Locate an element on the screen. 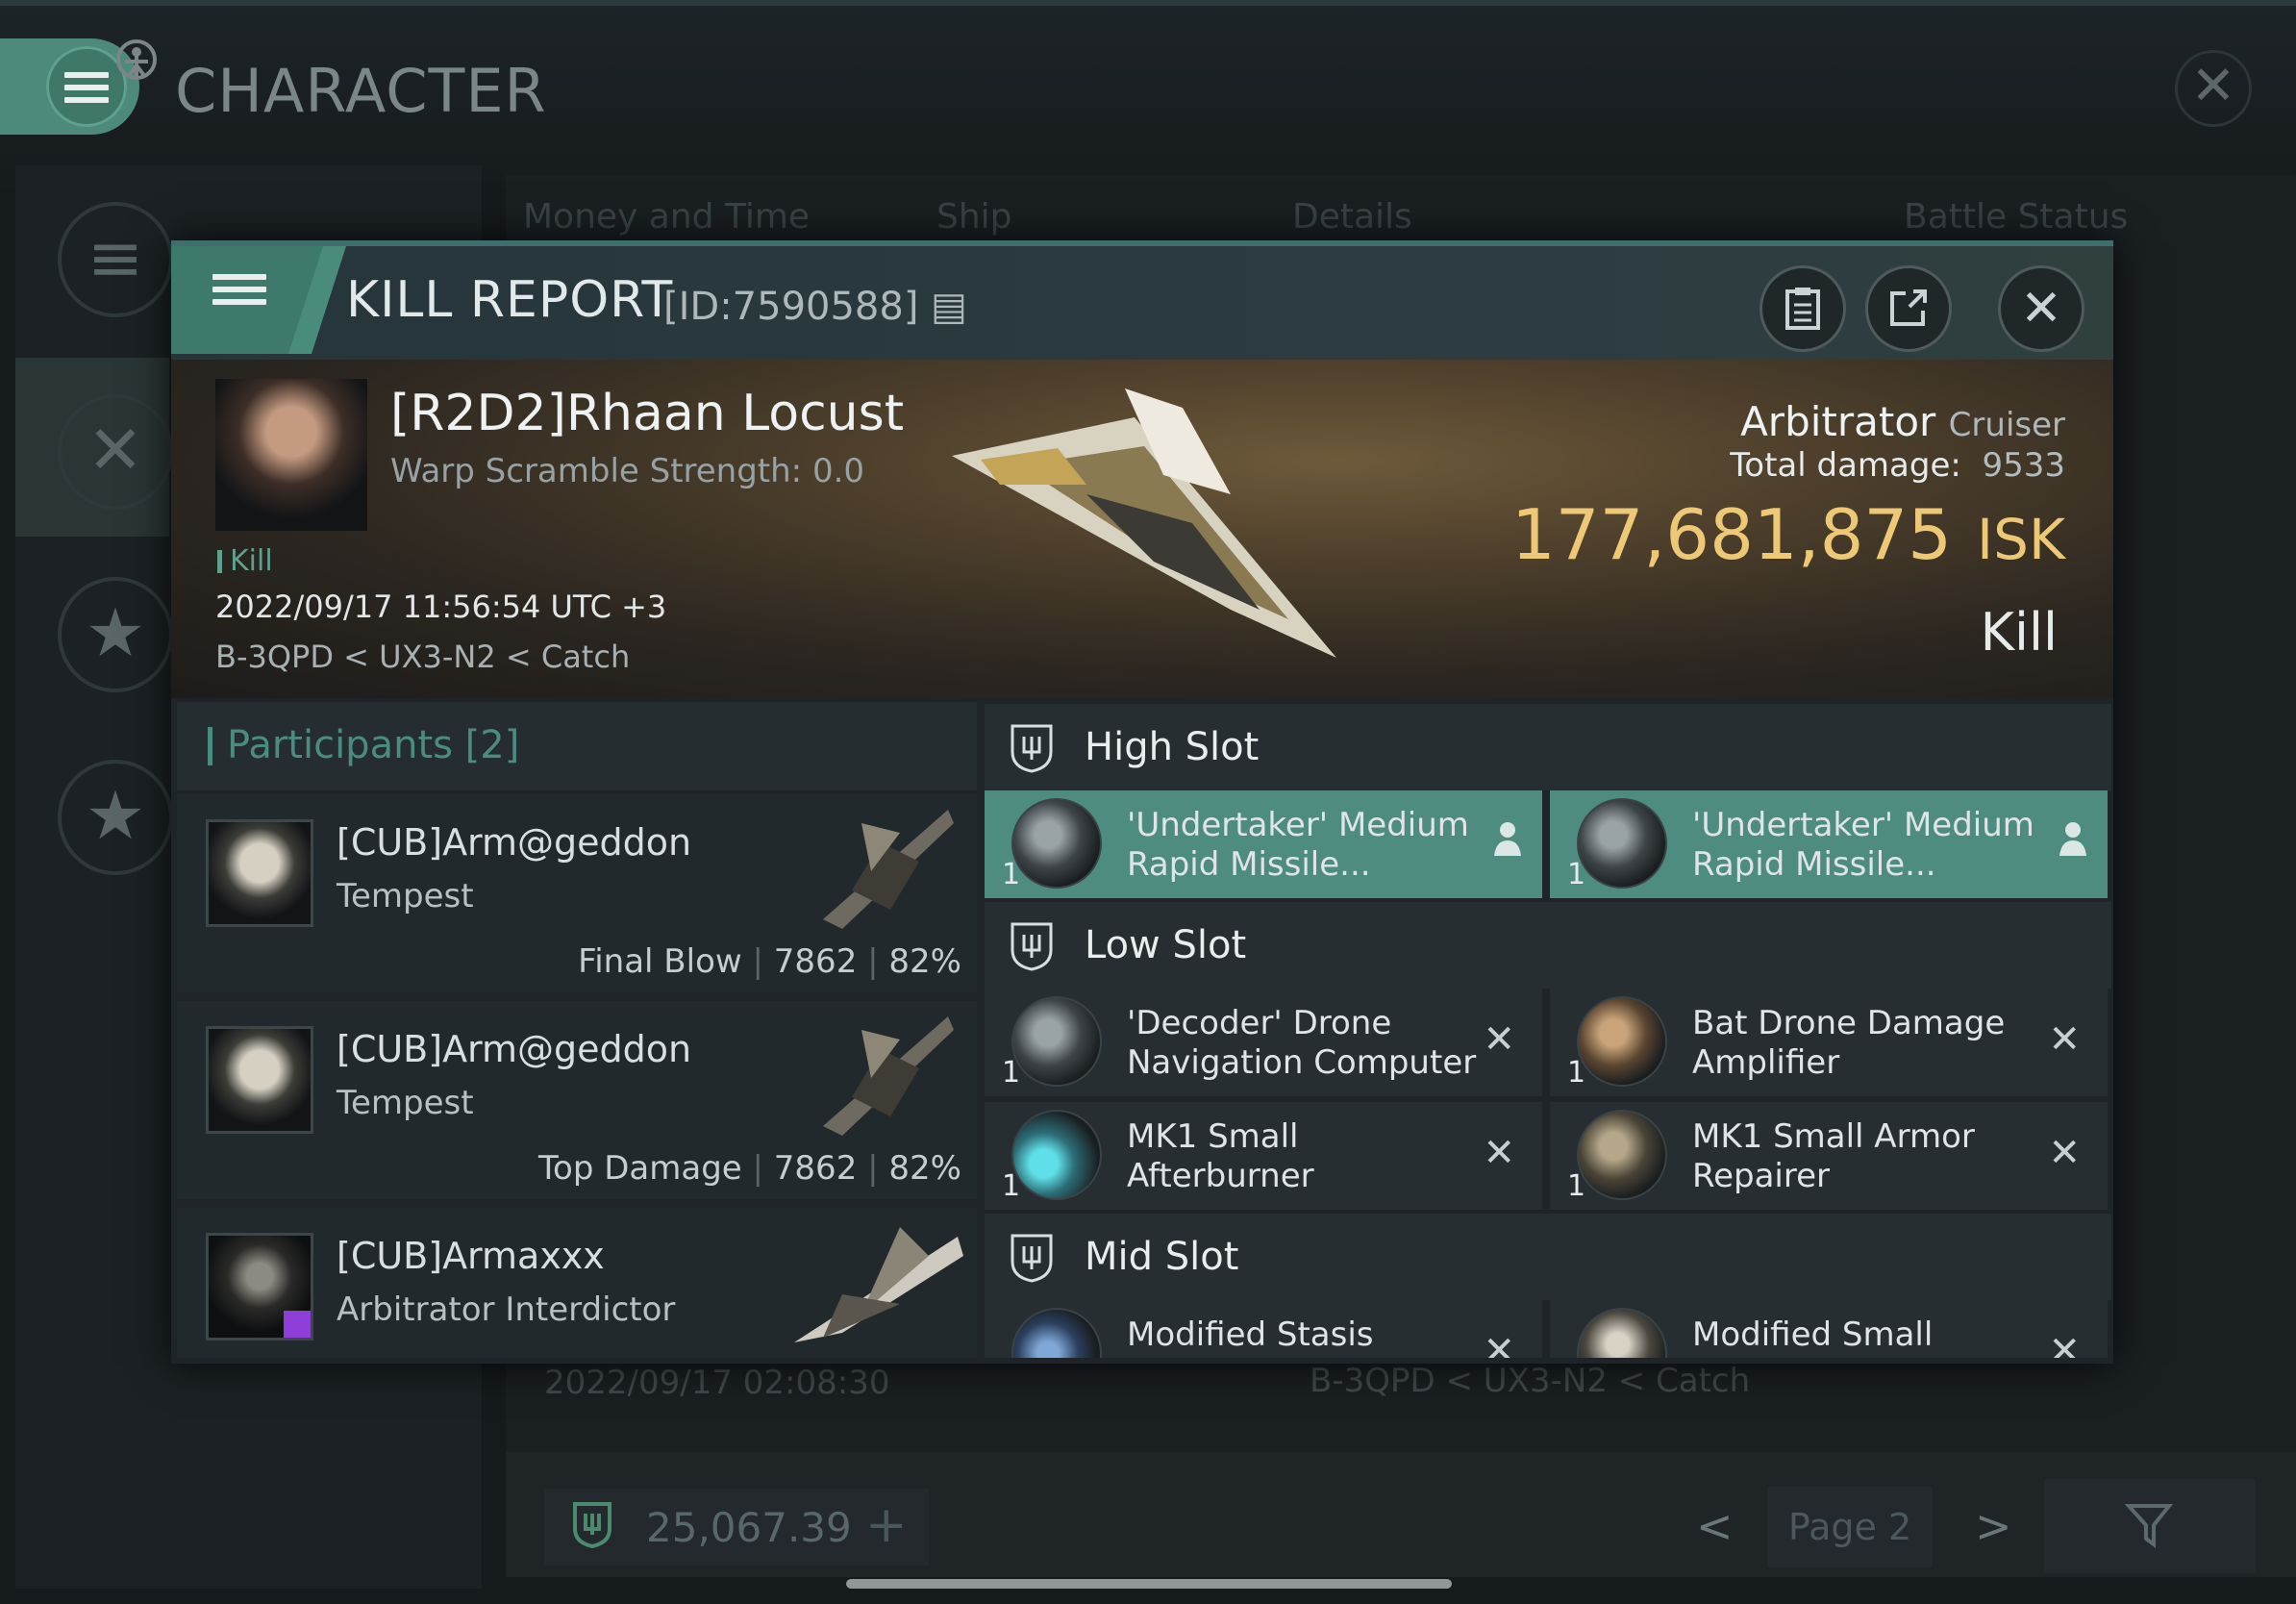 This screenshot has height=1604, width=2296. module-item: 1 Bat Drone Damage Amplifier ✕ is located at coordinates (1829, 1042).